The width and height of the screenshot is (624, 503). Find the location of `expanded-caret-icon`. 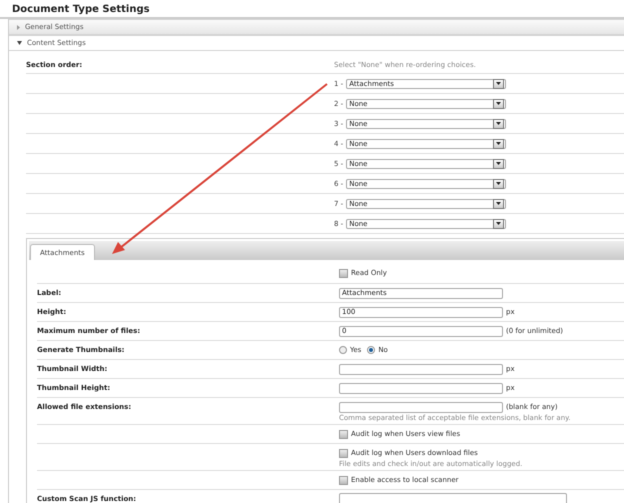

expanded-caret-icon is located at coordinates (19, 43).